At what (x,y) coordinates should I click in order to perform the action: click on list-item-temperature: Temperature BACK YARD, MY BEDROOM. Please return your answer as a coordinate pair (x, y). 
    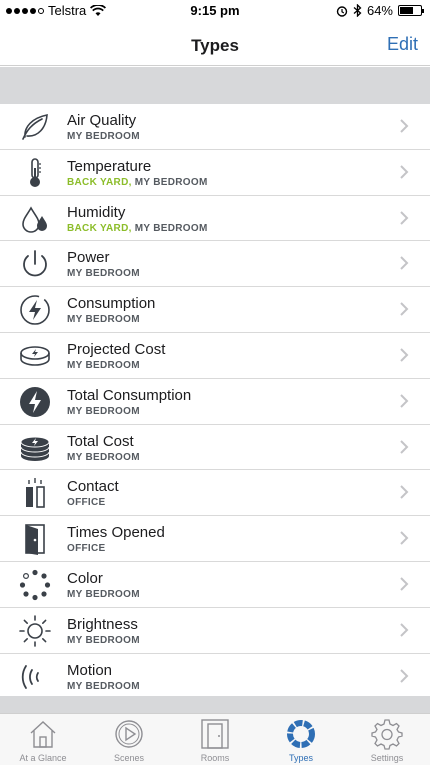
    Looking at the image, I should click on (215, 173).